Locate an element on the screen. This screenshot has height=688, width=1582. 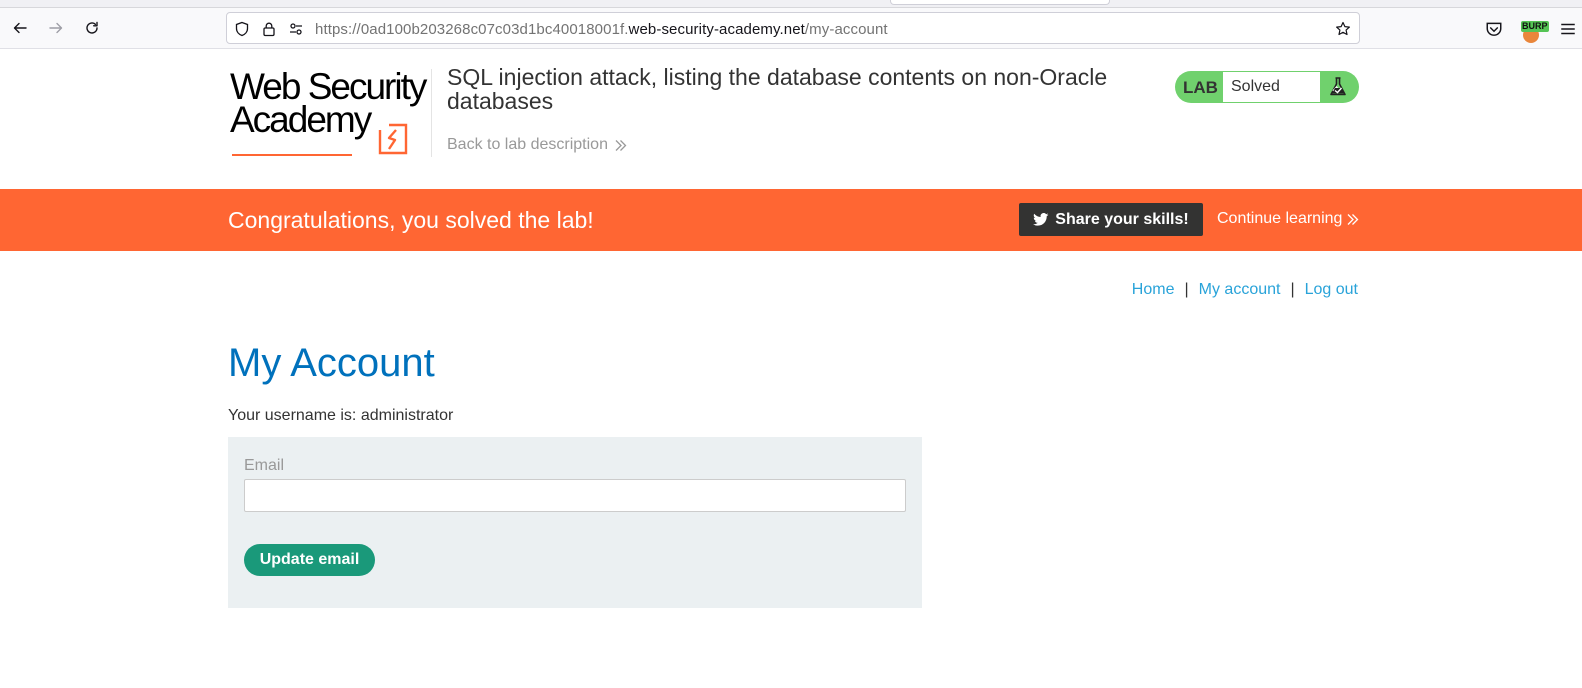
back-to-lab-description-link: Back to lab description is located at coordinates (537, 145).